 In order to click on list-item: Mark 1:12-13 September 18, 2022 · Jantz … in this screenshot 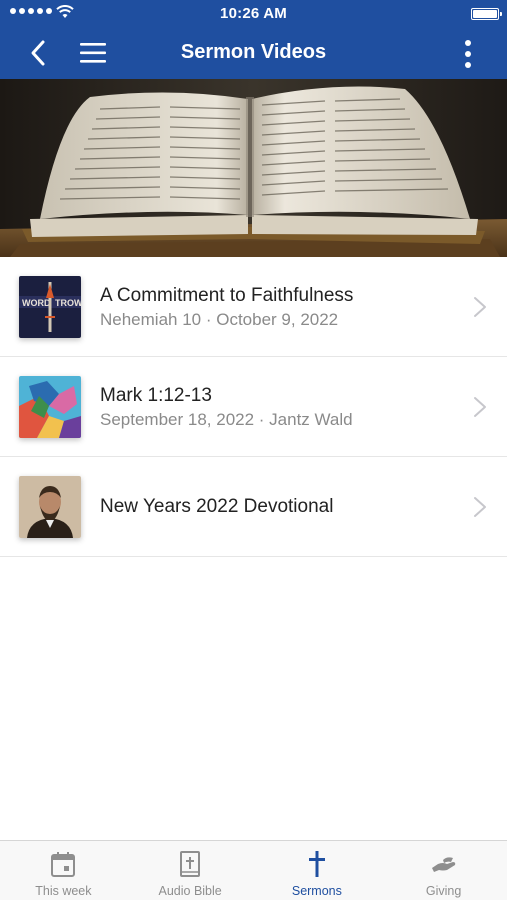, I will do `click(253, 407)`.